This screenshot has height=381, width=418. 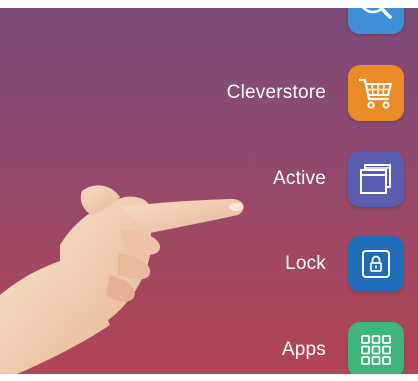 What do you see at coordinates (305, 263) in the screenshot?
I see `menu-item-label: Lock` at bounding box center [305, 263].